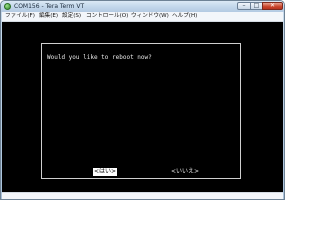 Image resolution: width=320 pixels, height=240 pixels. What do you see at coordinates (142, 6) in the screenshot?
I see `title-bar: COM156 - Tera Term VT – □ ✕` at bounding box center [142, 6].